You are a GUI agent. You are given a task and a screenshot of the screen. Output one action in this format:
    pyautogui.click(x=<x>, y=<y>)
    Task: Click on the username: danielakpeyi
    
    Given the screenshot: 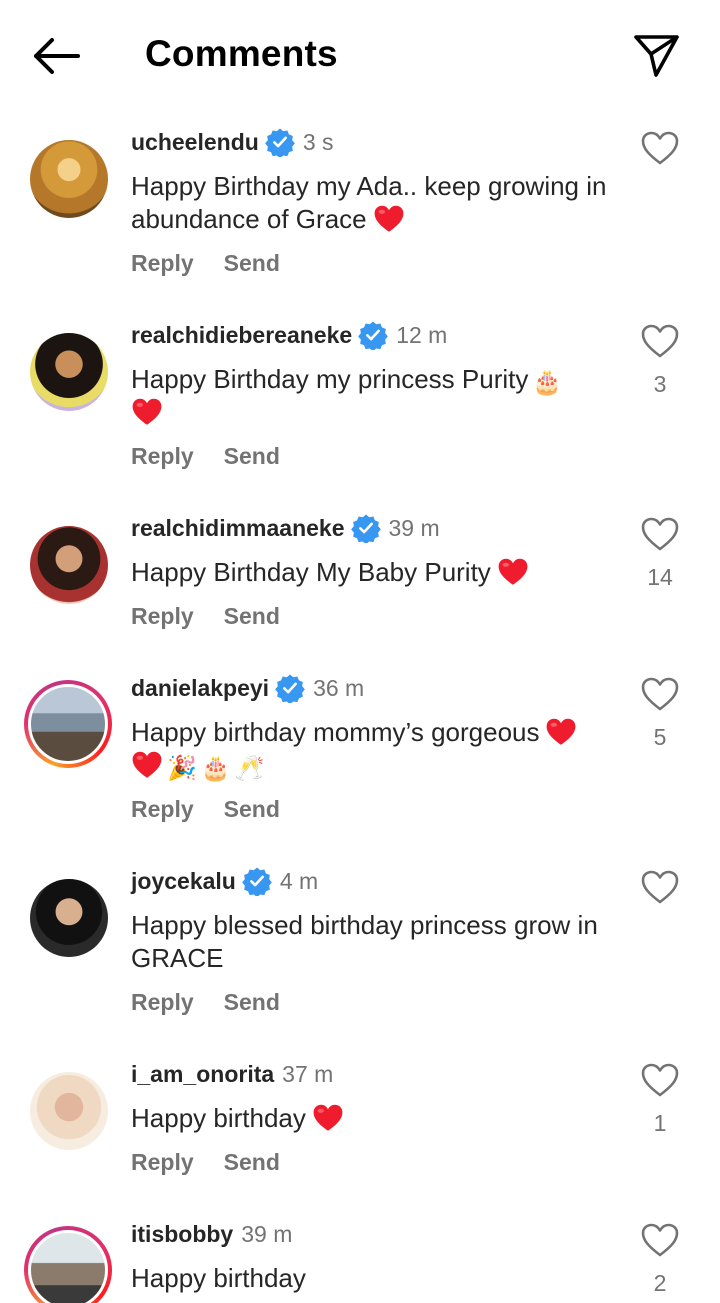 What is the action you would take?
    pyautogui.click(x=200, y=688)
    